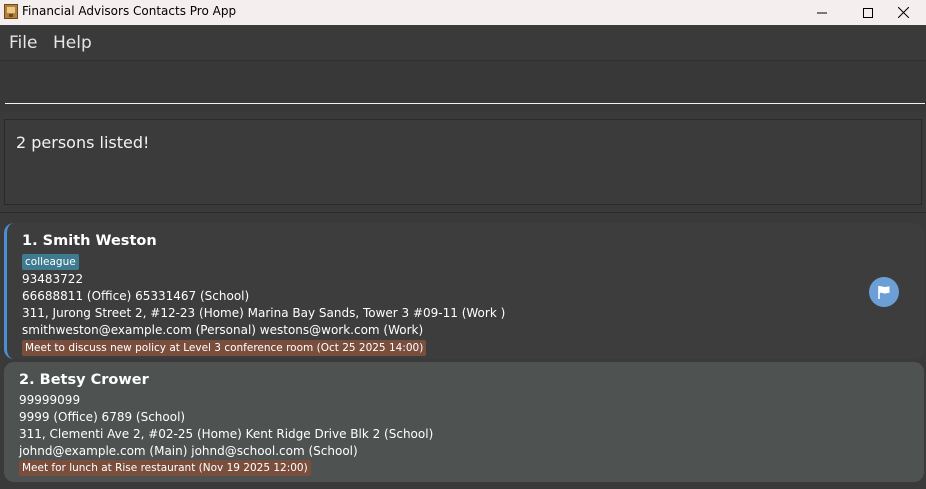 The image size is (926, 489). What do you see at coordinates (136, 296) in the screenshot?
I see `other-phones-text: 66688811 (Office) 65331467 (School)` at bounding box center [136, 296].